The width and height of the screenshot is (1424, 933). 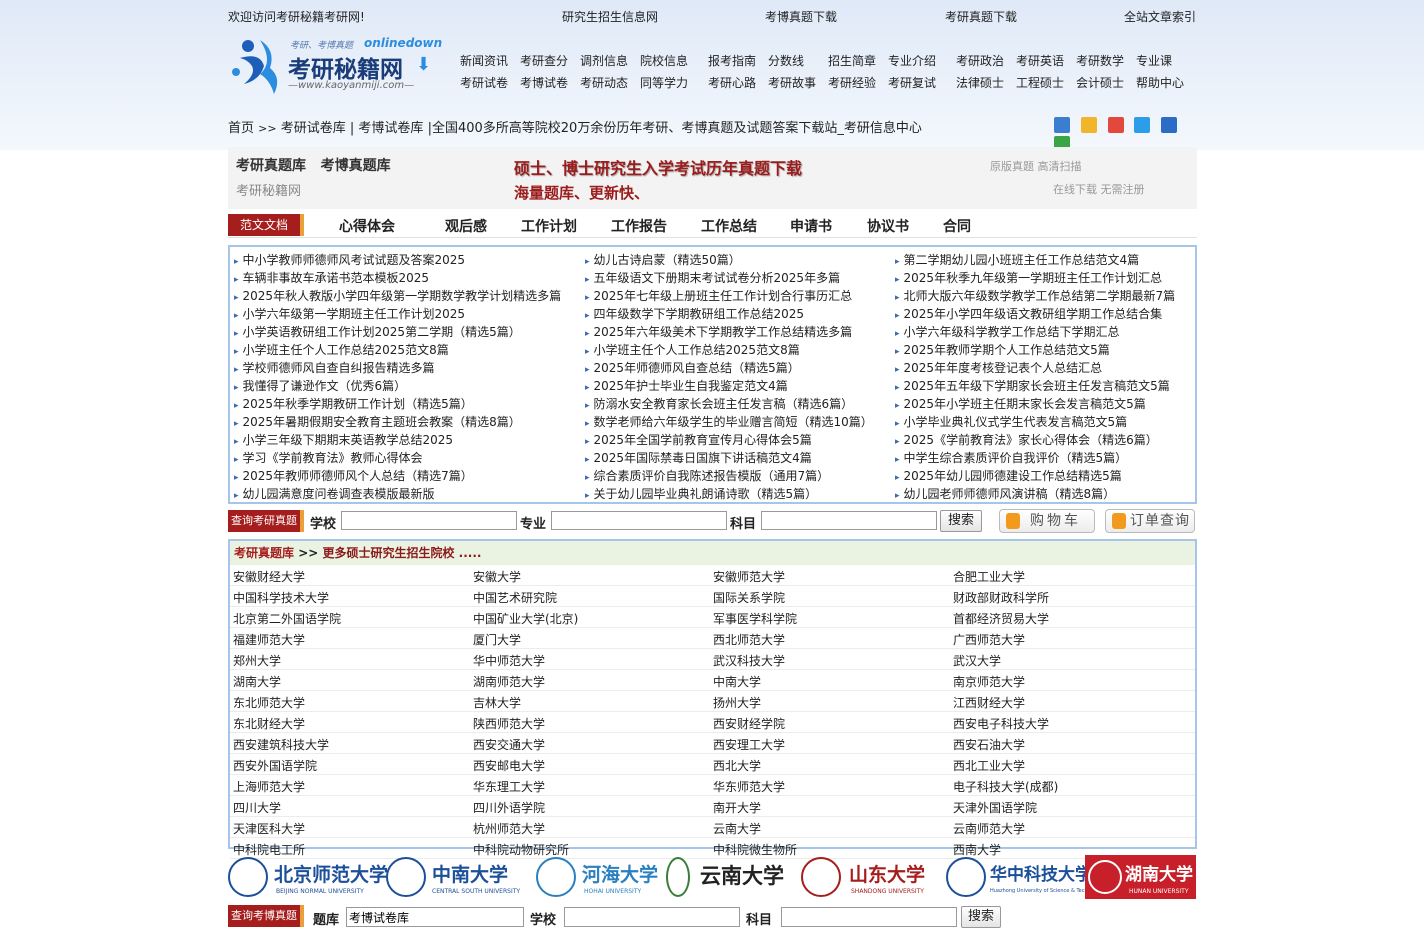 What do you see at coordinates (639, 226) in the screenshot?
I see `tab-item: 工作报告` at bounding box center [639, 226].